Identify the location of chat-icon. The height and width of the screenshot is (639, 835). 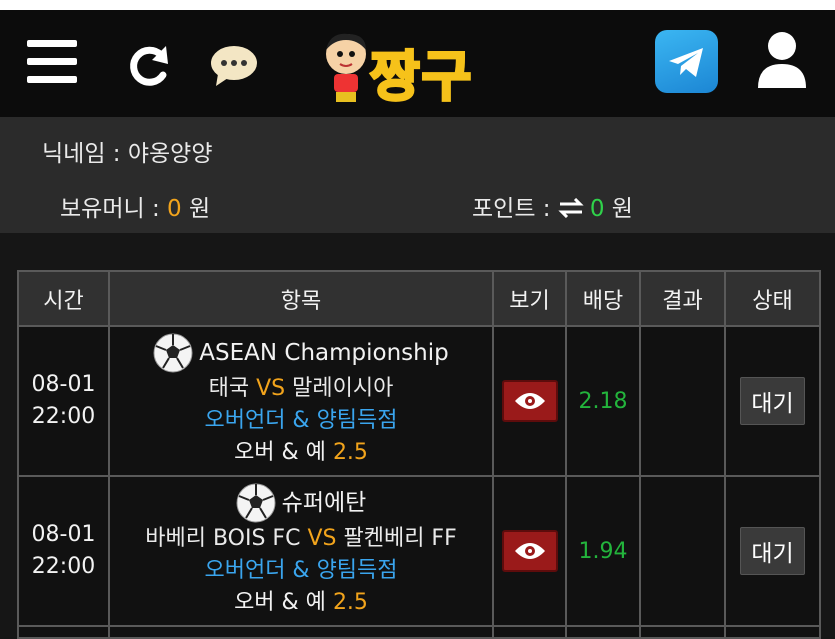
(234, 65).